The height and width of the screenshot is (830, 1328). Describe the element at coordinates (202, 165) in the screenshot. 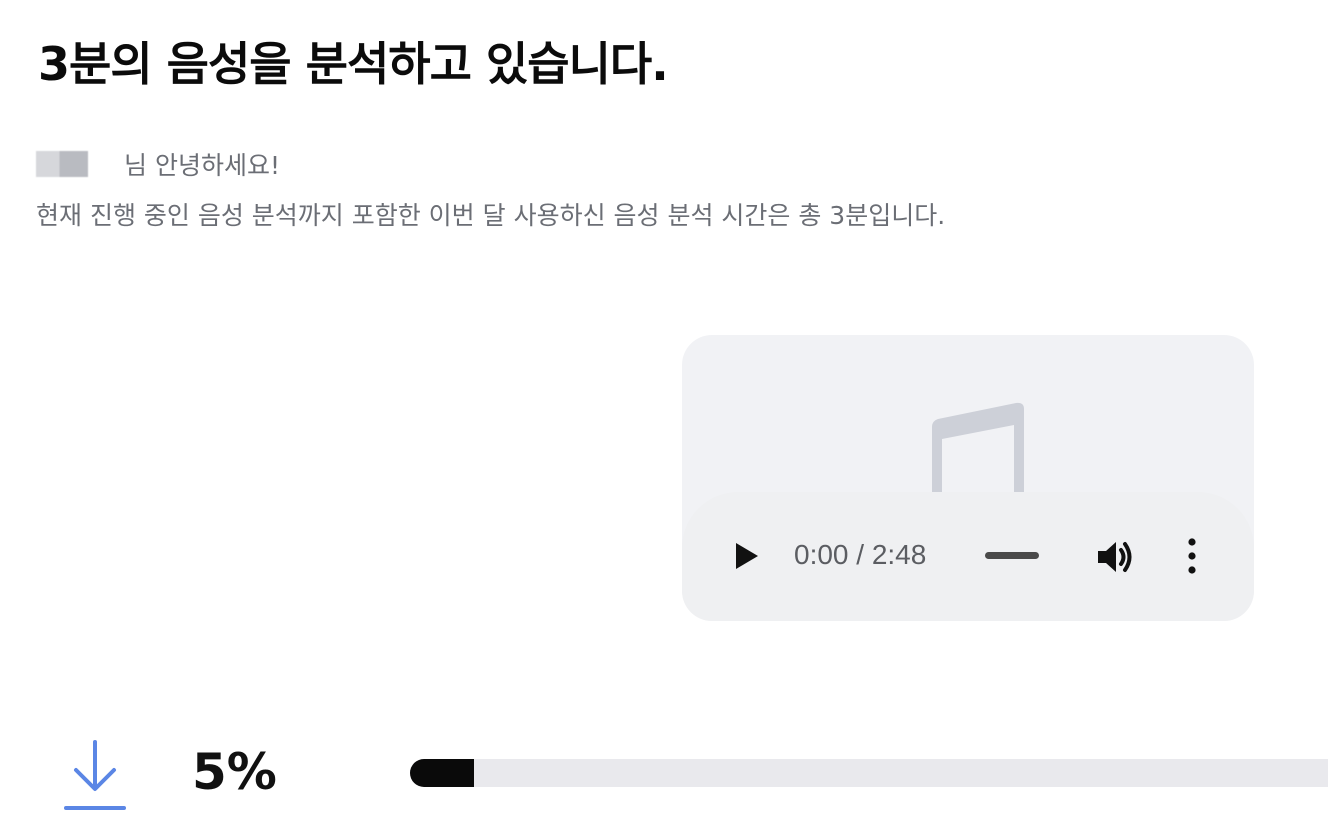

I see `greeting-text: 님 안녕하세요!` at that location.